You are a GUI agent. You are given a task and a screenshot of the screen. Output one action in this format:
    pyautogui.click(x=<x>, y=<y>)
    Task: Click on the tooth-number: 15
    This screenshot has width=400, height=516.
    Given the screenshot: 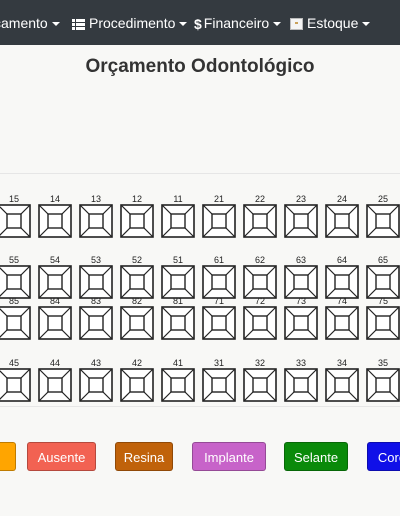 What is the action you would take?
    pyautogui.click(x=13, y=199)
    